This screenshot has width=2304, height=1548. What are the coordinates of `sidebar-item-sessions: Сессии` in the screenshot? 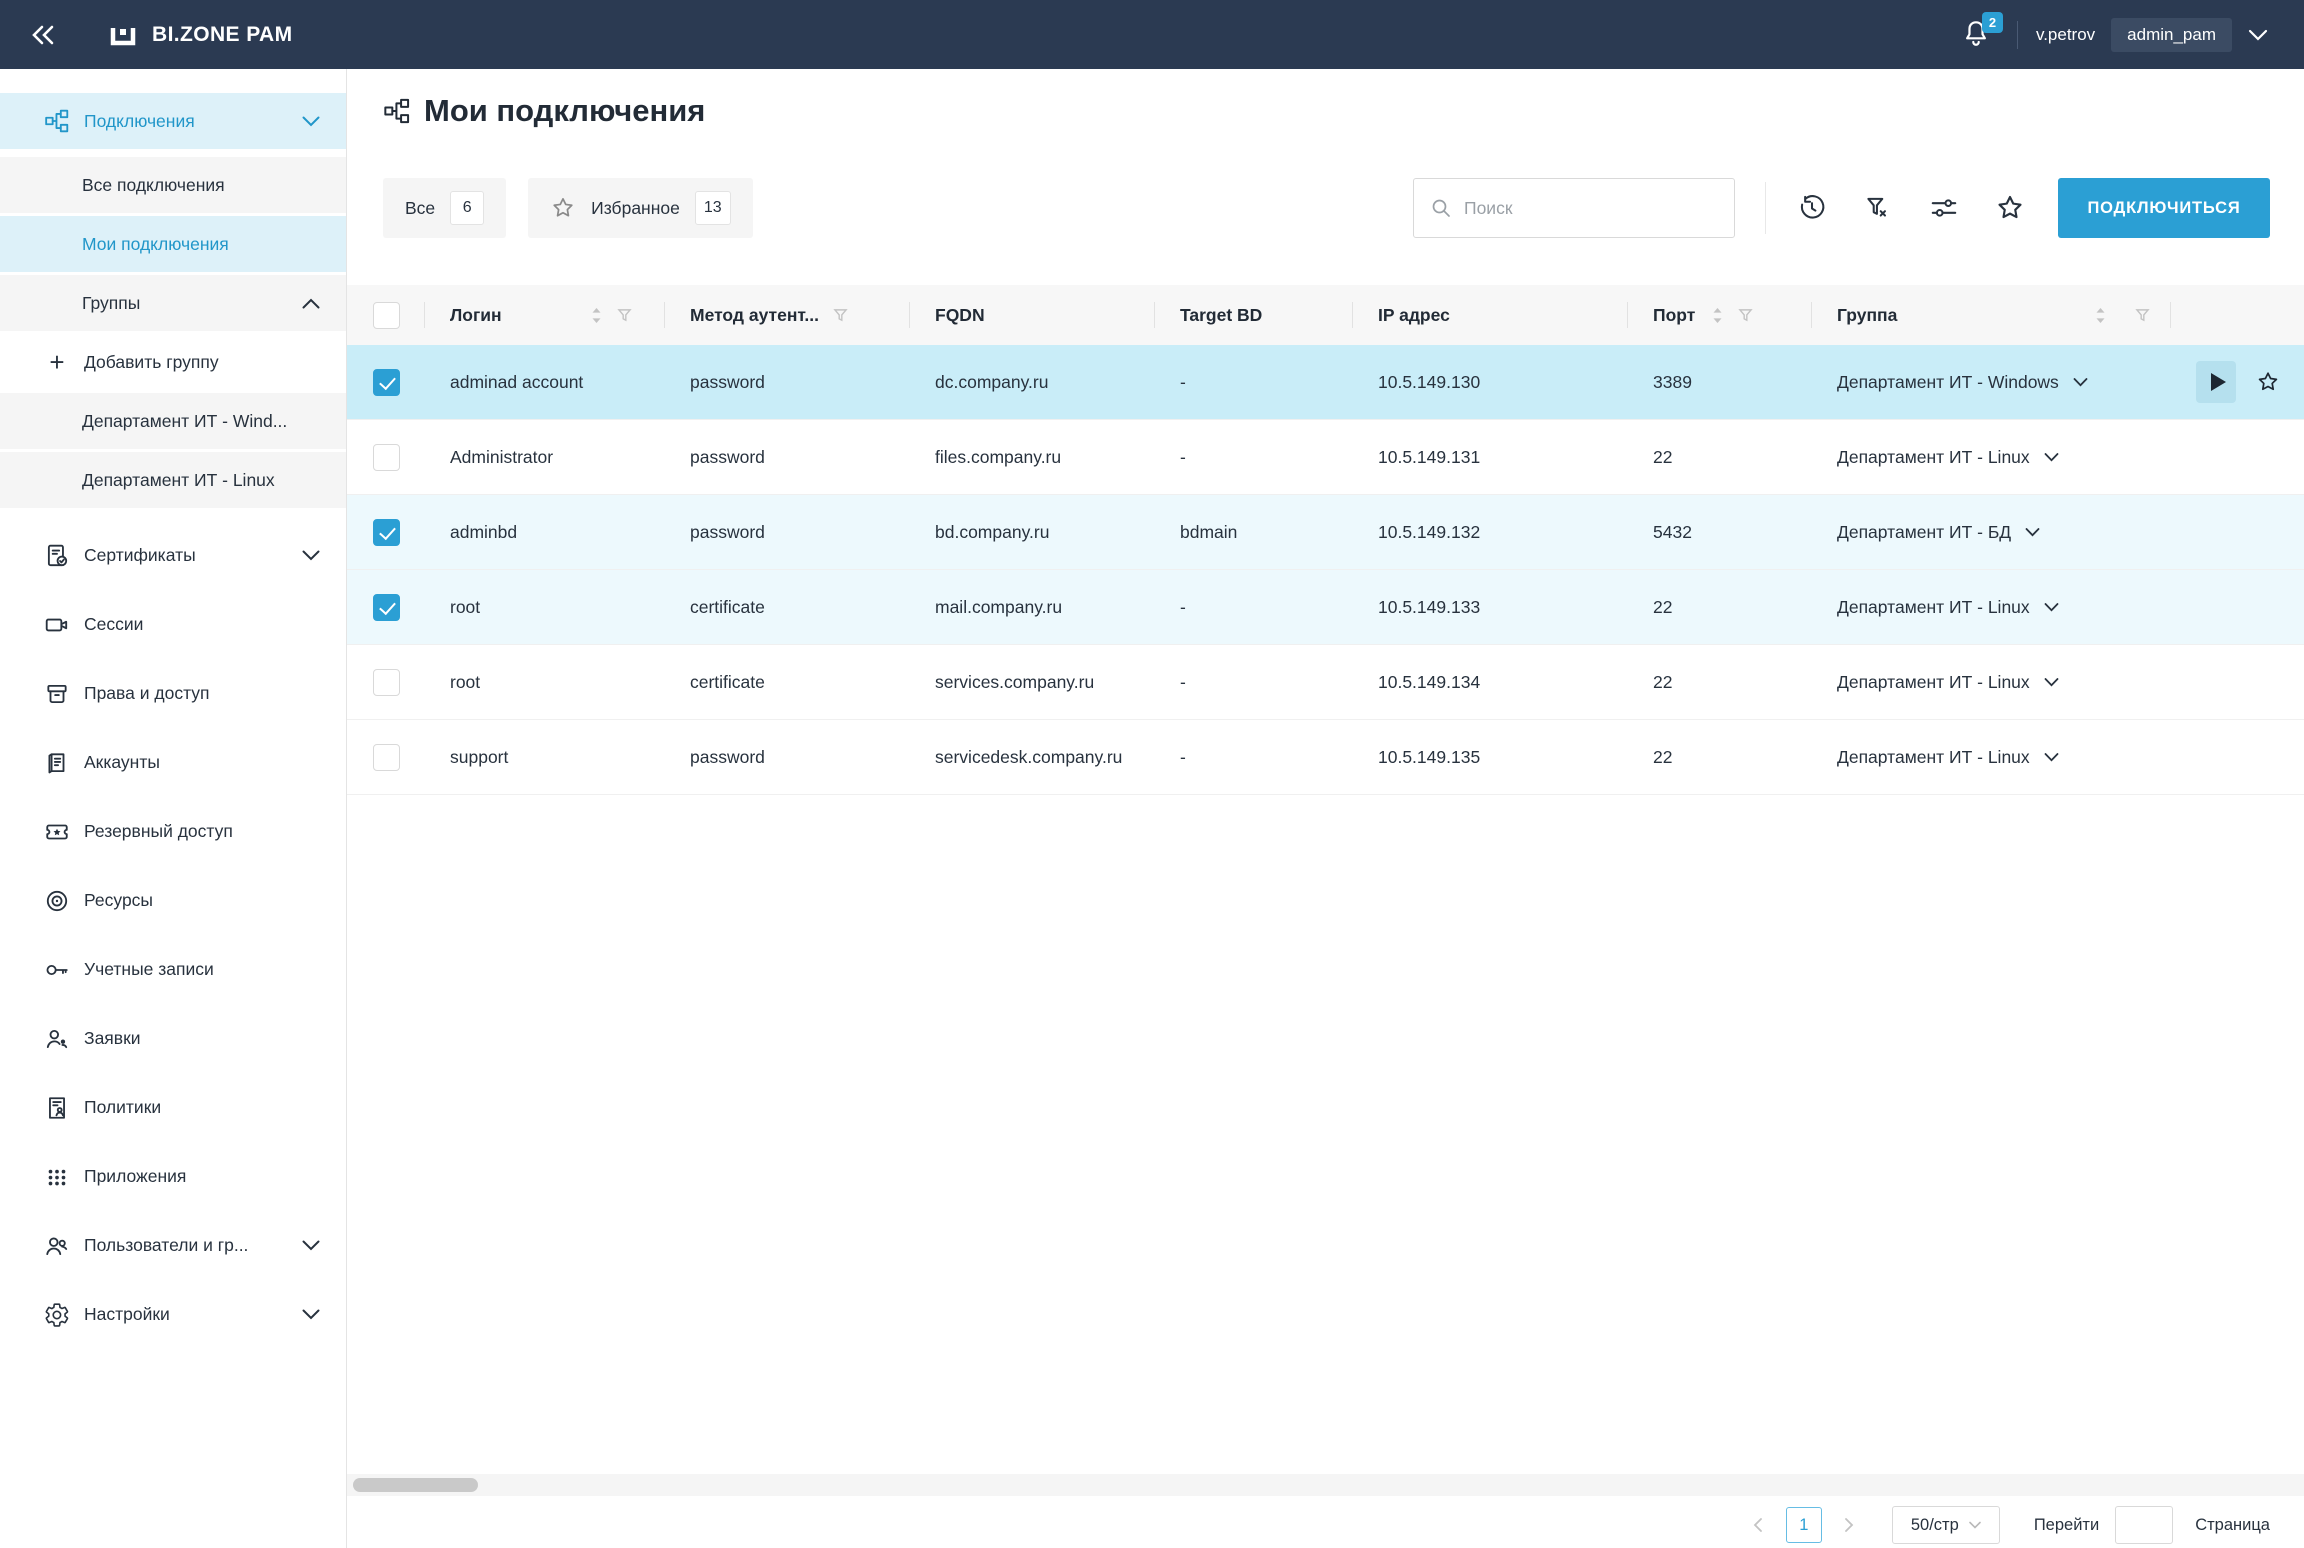 It's located at (173, 624).